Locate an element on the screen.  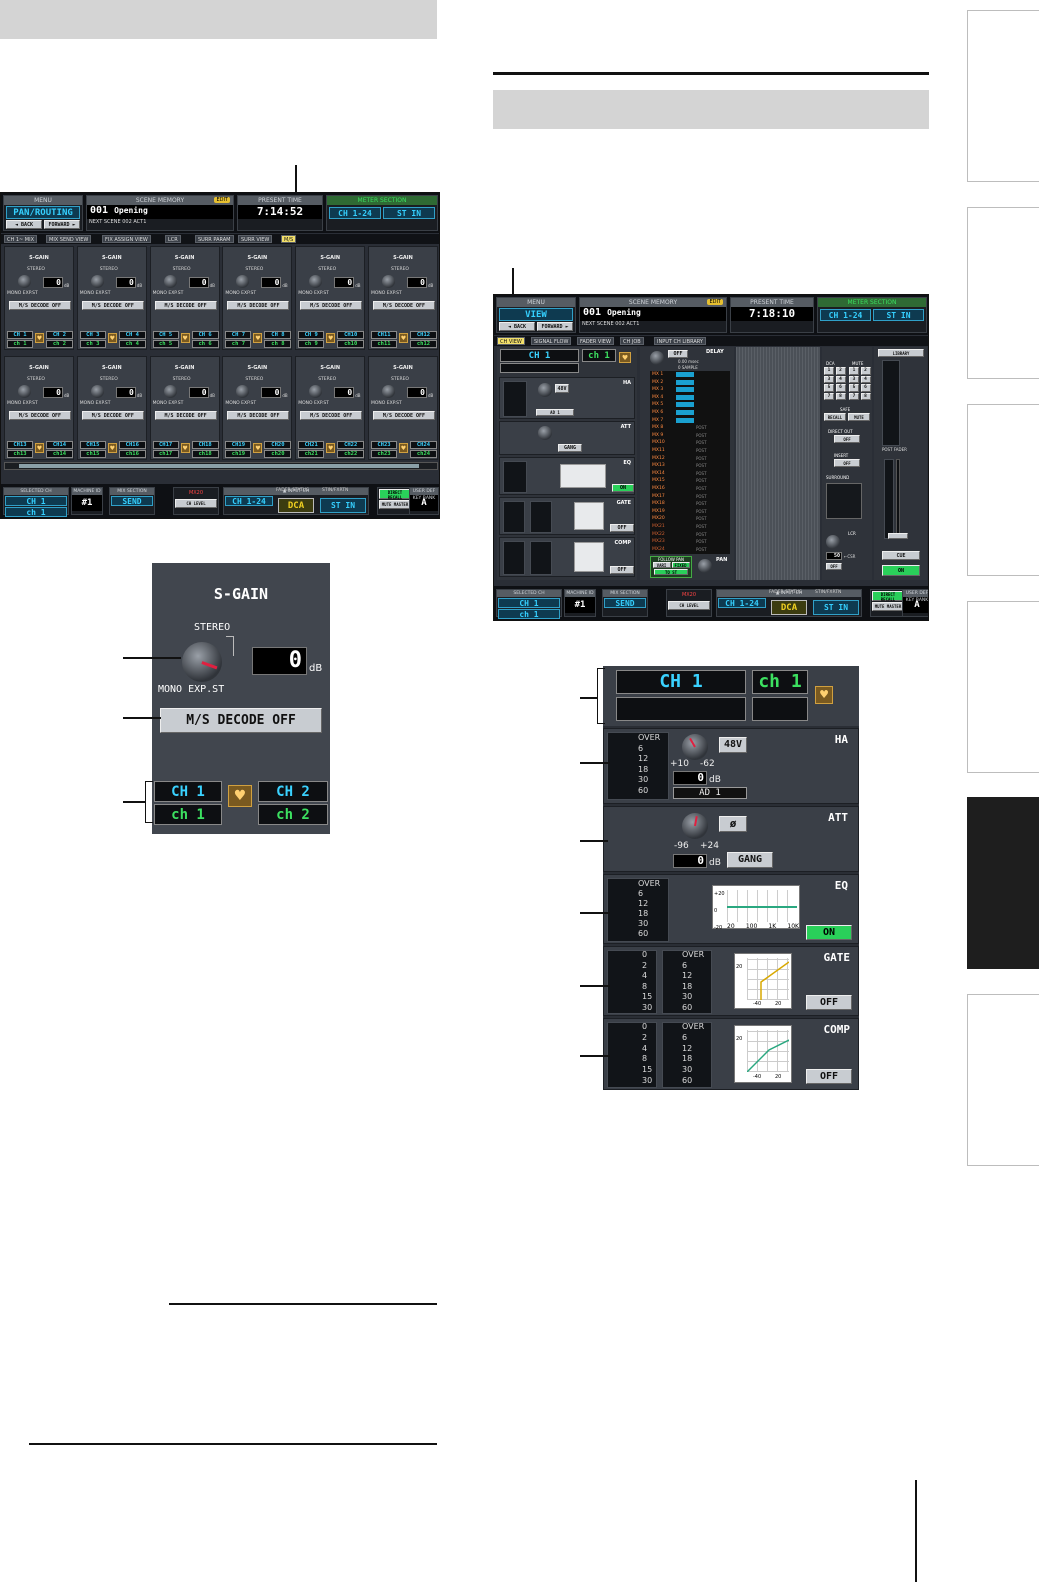
ms-cell-name-a: ch17 is located at coordinates (165, 454).